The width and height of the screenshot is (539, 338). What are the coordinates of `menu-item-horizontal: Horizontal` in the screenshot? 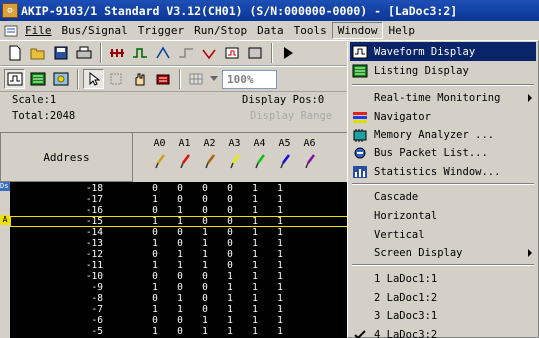 It's located at (443, 215).